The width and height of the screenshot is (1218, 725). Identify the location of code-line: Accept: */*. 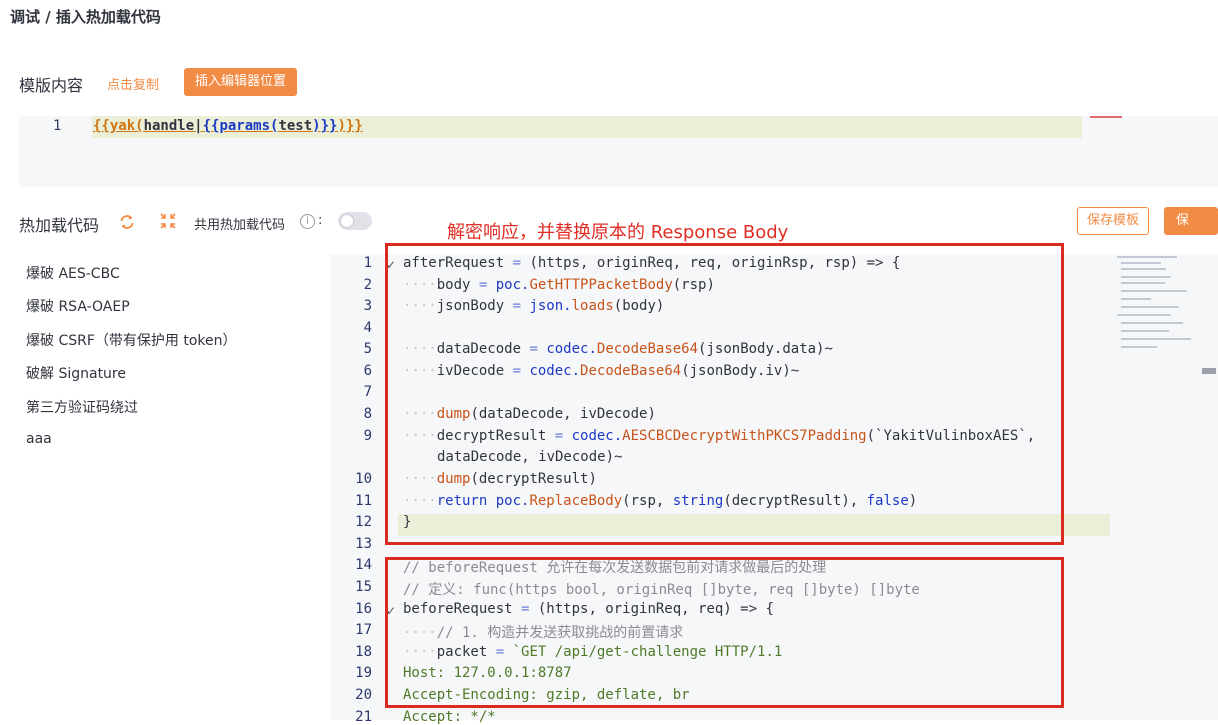
(449, 717).